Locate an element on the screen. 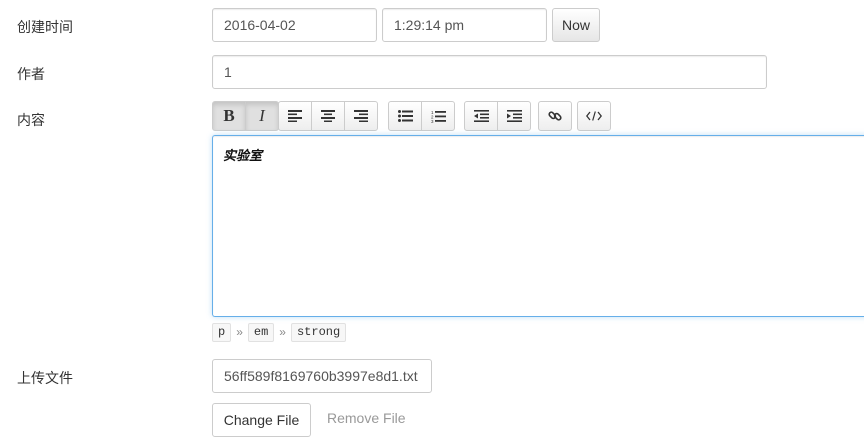 The image size is (864, 440). path-tag-p: p is located at coordinates (222, 332).